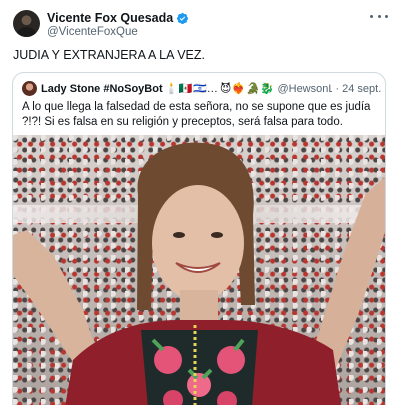  I want to click on quoted-author-handle: @HewsonLa, so click(304, 89).